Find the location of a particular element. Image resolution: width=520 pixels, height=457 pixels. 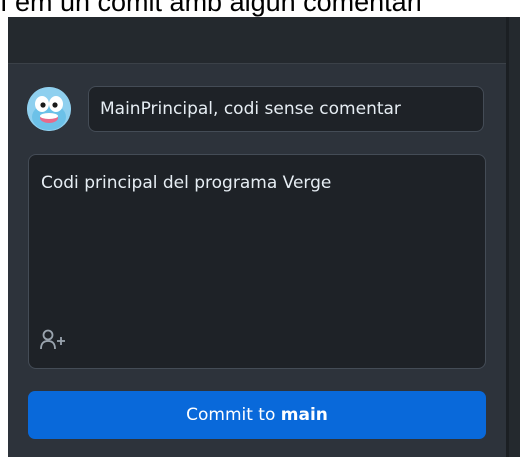

left-edge is located at coordinates (4, 237).